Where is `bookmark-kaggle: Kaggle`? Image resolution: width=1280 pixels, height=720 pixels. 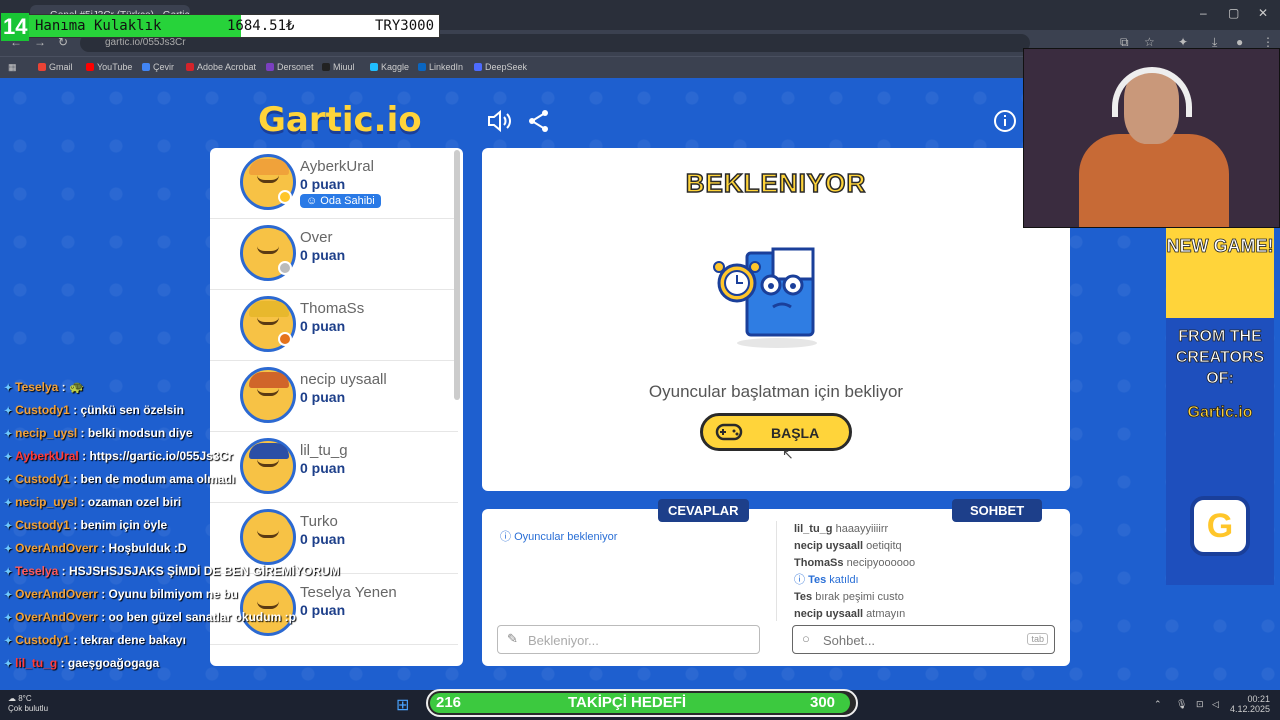
bookmark-kaggle: Kaggle is located at coordinates (389, 67).